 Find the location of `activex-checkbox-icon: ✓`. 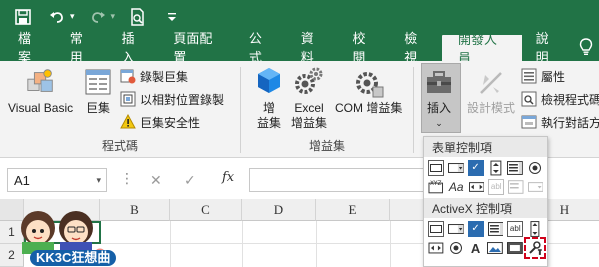

activex-checkbox-icon: ✓ is located at coordinates (475, 229).